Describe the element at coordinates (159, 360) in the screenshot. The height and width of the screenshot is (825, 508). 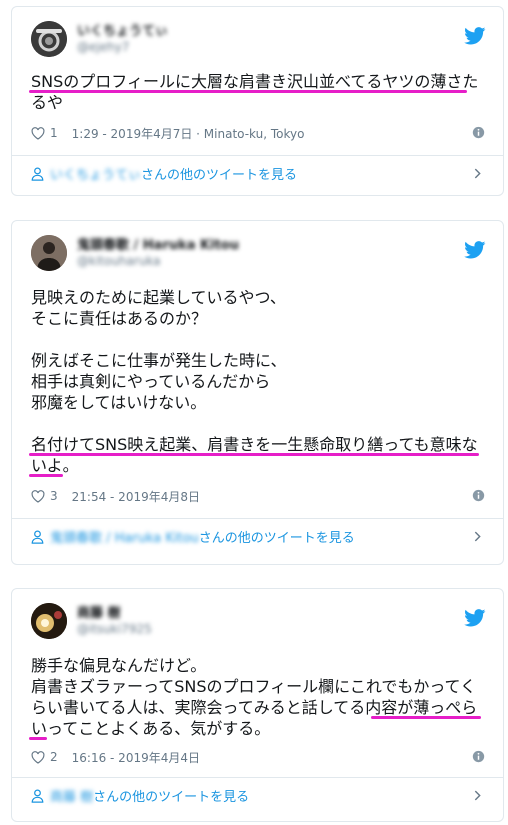
I see `tweet-line: 例えばそこに仕事が発生した時に、` at that location.